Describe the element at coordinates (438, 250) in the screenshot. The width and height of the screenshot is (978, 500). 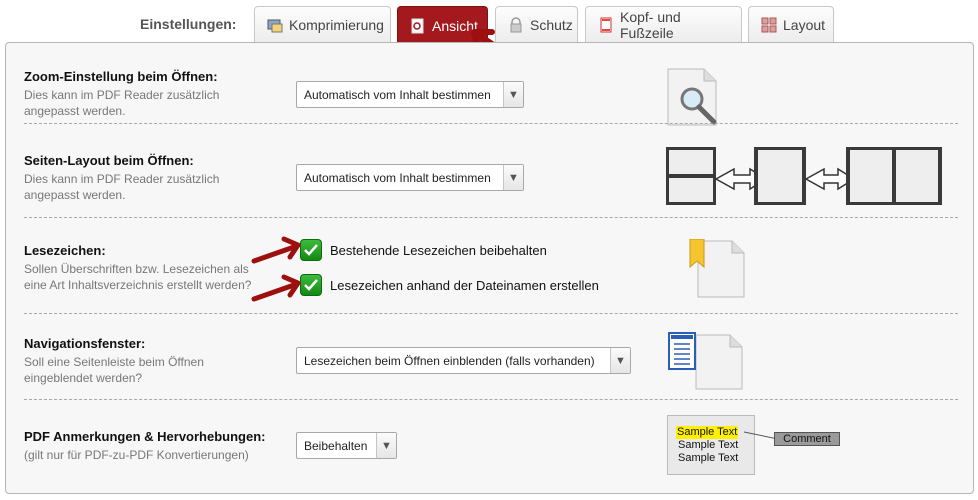
I see `keep-bookmarks-label: Bestehende Lesezeichen beibehalten` at that location.